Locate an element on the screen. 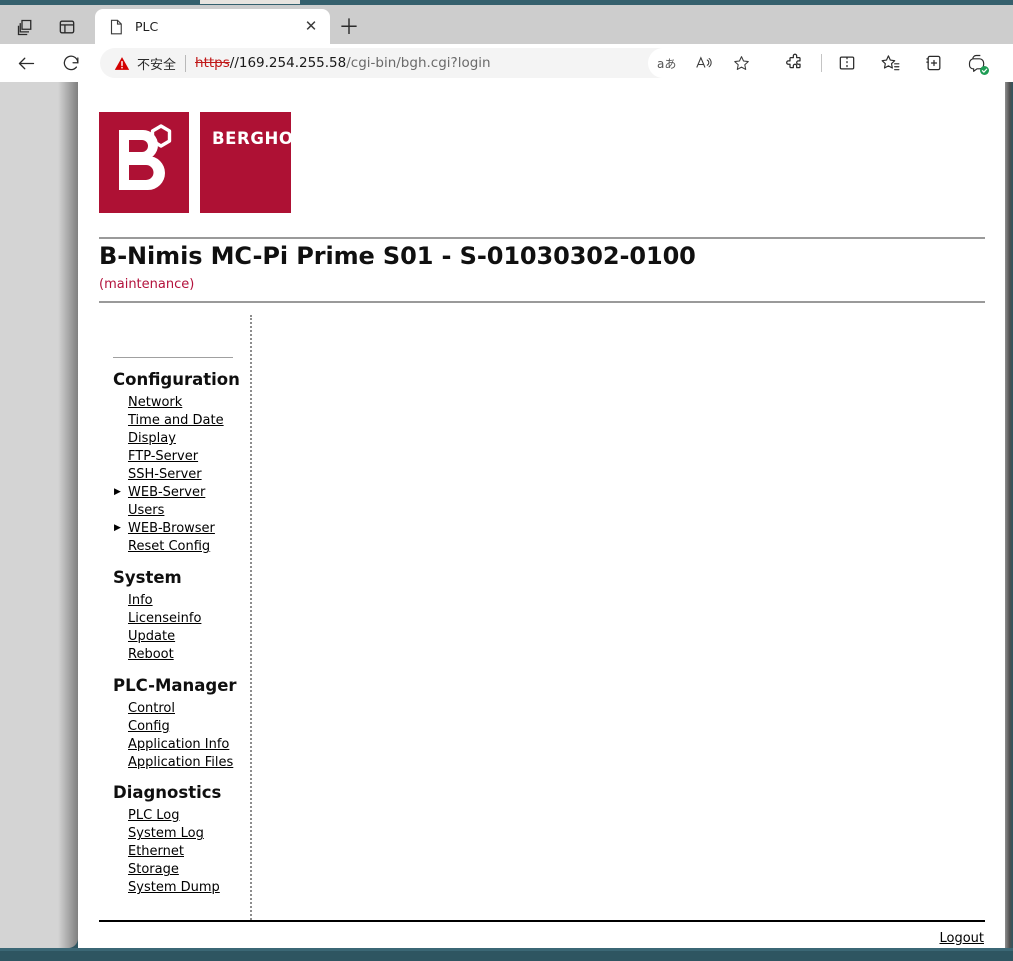 This screenshot has width=1013, height=961. footer-rule is located at coordinates (542, 921).